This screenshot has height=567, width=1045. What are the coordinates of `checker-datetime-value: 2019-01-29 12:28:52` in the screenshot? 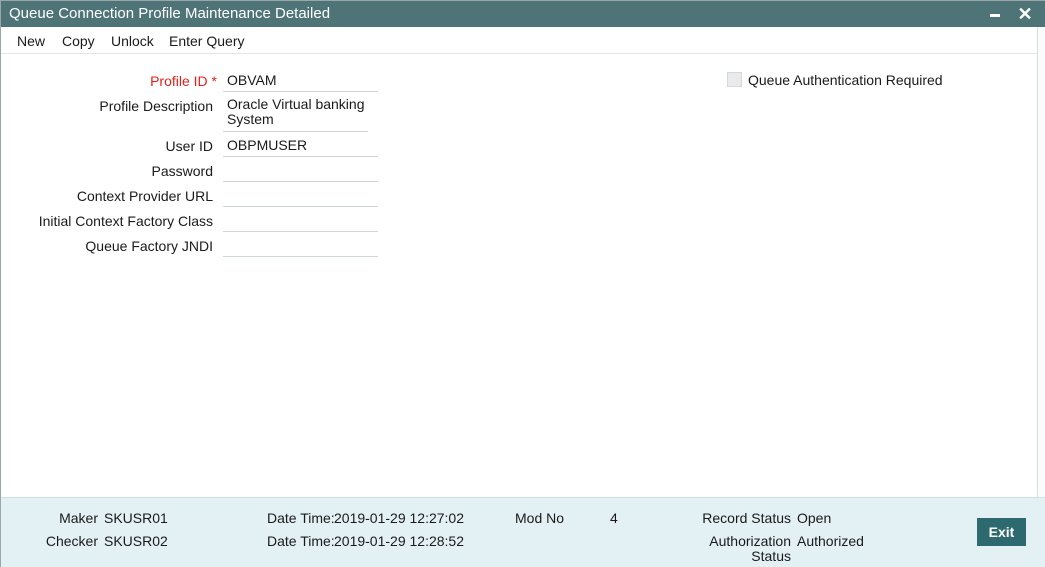 It's located at (399, 541).